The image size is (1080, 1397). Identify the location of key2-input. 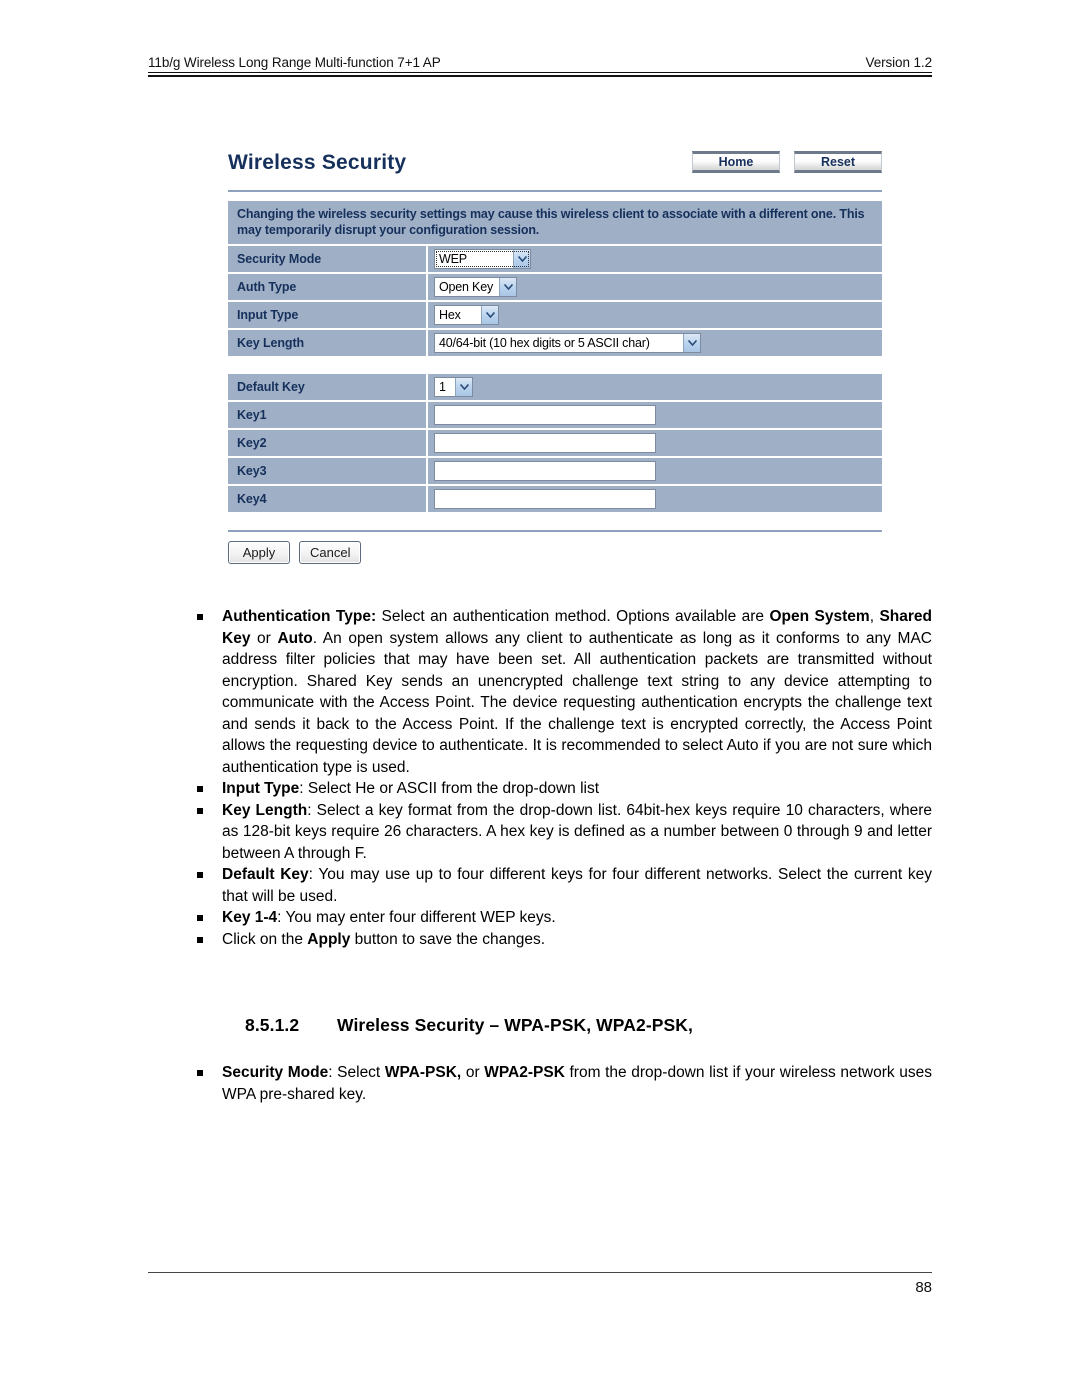
(545, 443).